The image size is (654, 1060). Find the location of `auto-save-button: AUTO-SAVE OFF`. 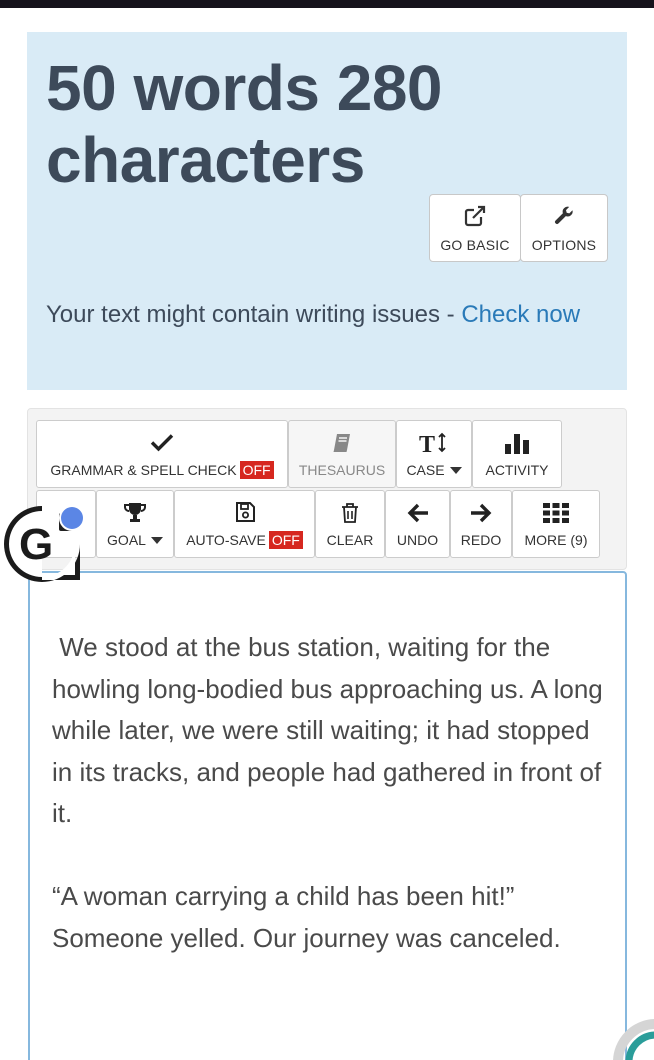

auto-save-button: AUTO-SAVE OFF is located at coordinates (244, 524).